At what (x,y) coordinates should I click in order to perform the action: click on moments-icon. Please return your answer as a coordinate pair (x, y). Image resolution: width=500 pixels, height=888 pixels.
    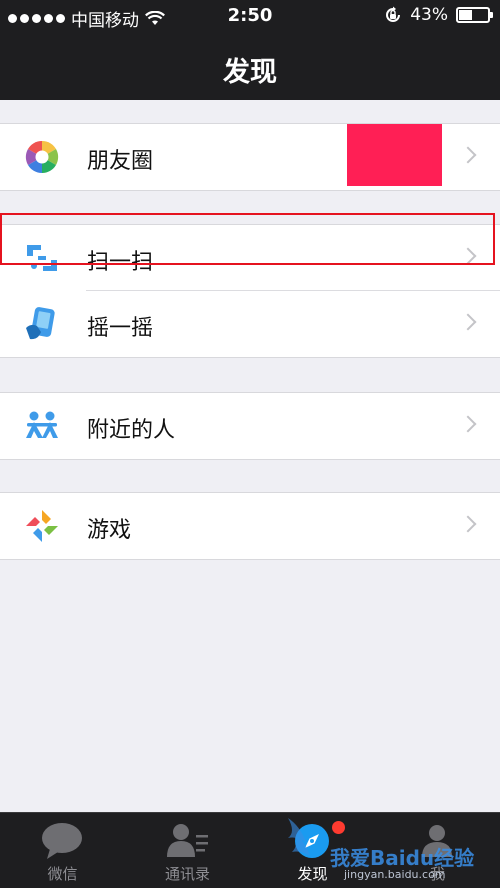
    Looking at the image, I should click on (42, 157).